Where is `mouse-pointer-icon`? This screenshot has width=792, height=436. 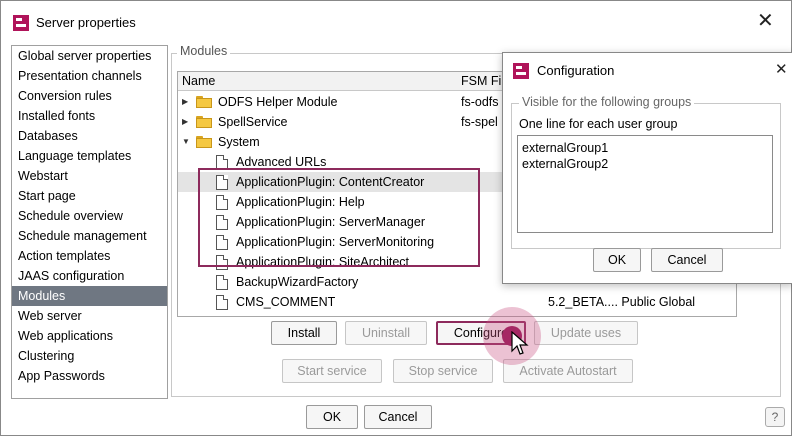
mouse-pointer-icon is located at coordinates (520, 343).